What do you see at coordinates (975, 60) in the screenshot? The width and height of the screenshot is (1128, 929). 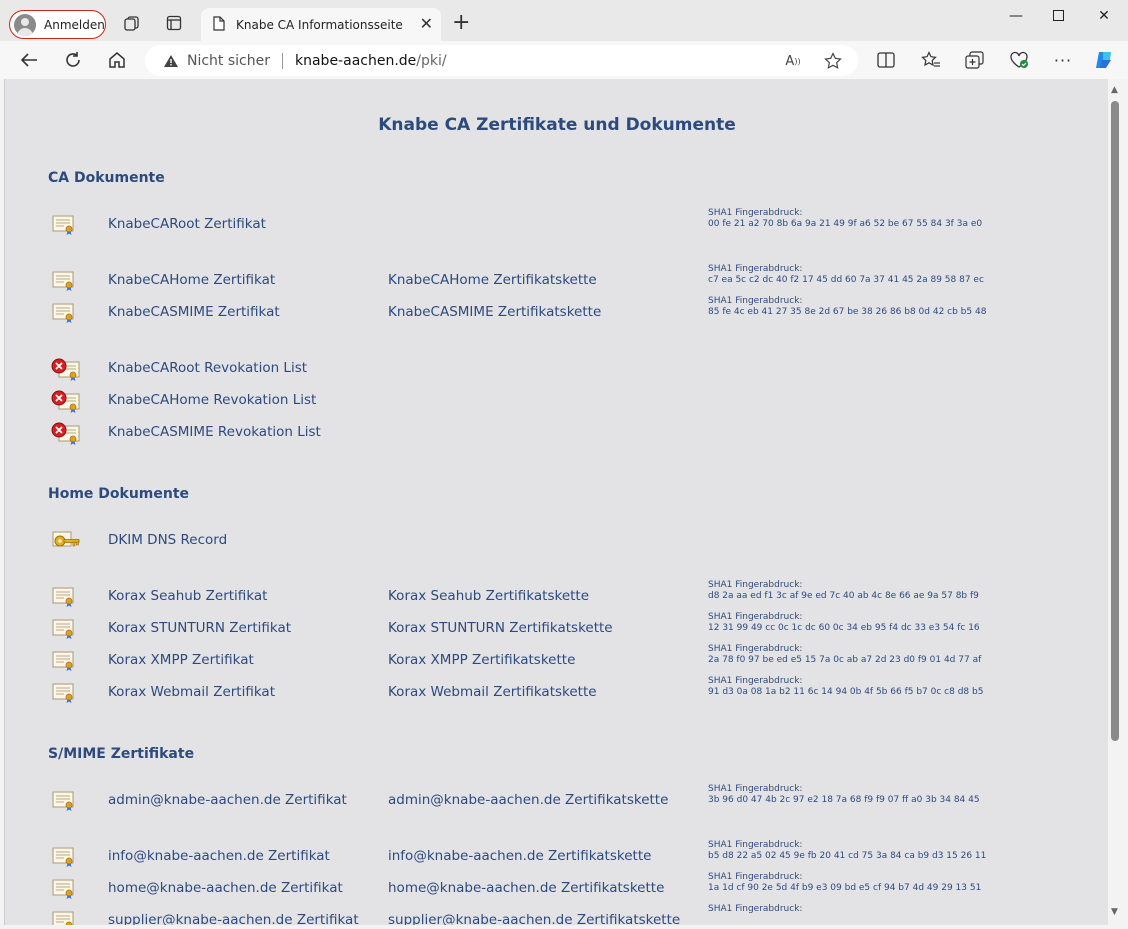 I see `collections-icon` at bounding box center [975, 60].